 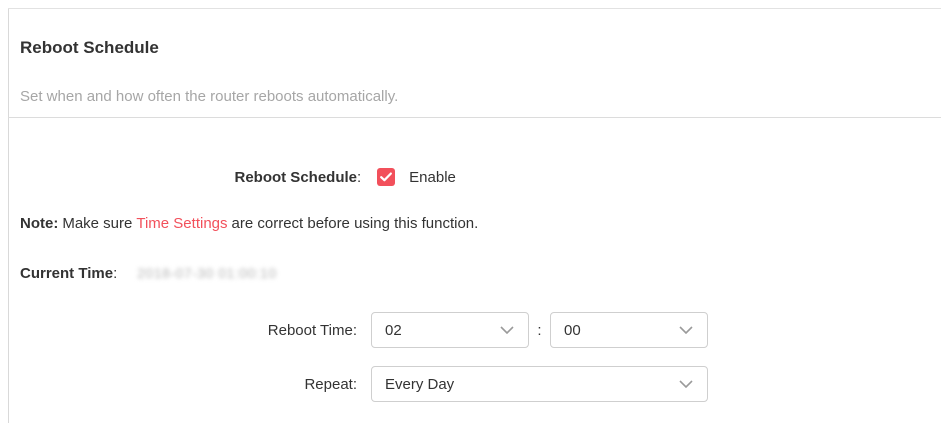 What do you see at coordinates (228, 177) in the screenshot?
I see `reboot-schedule-row: Reboot Schedule : Enable` at bounding box center [228, 177].